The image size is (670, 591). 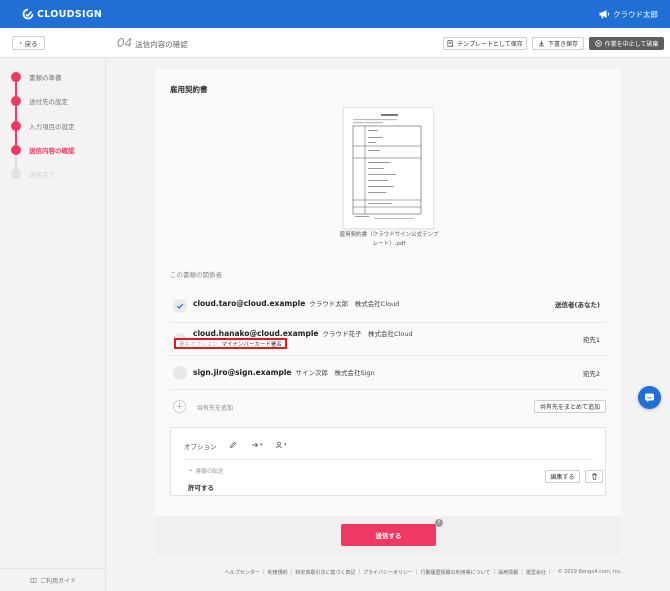 What do you see at coordinates (388, 535) in the screenshot?
I see `send-button: 送信する` at bounding box center [388, 535].